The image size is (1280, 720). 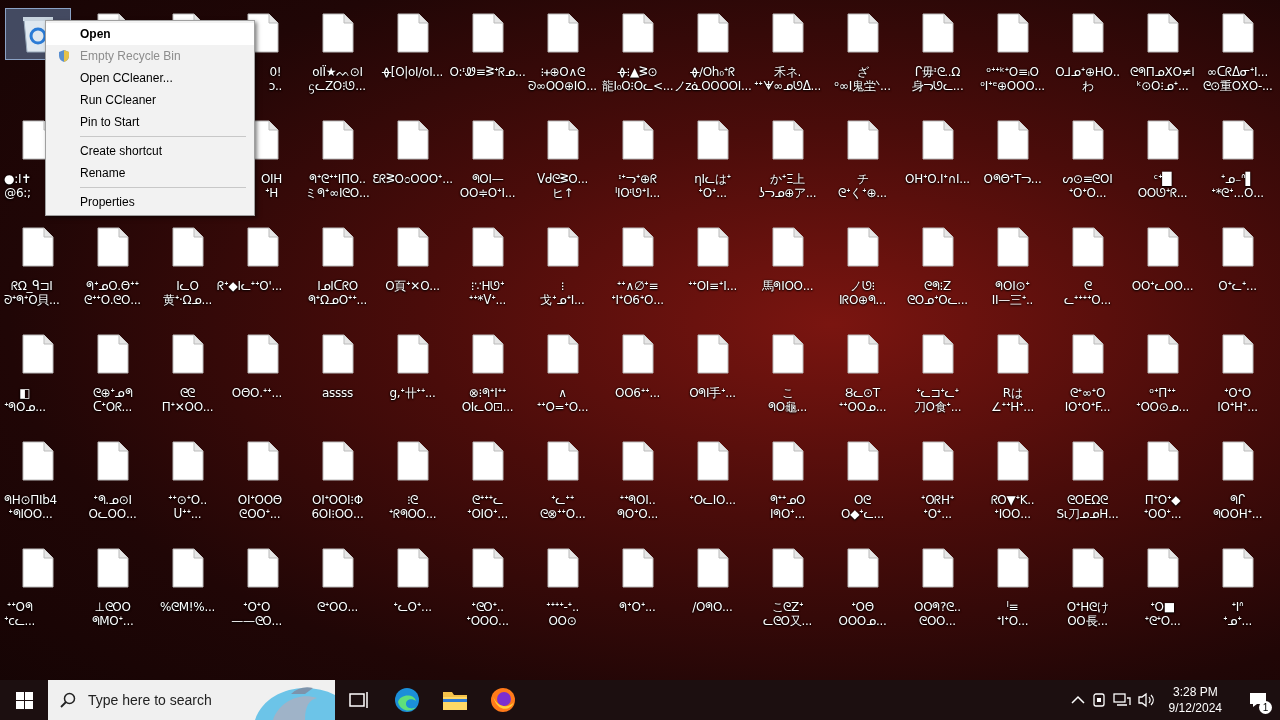 I want to click on device-icon, so click(x=1098, y=700).